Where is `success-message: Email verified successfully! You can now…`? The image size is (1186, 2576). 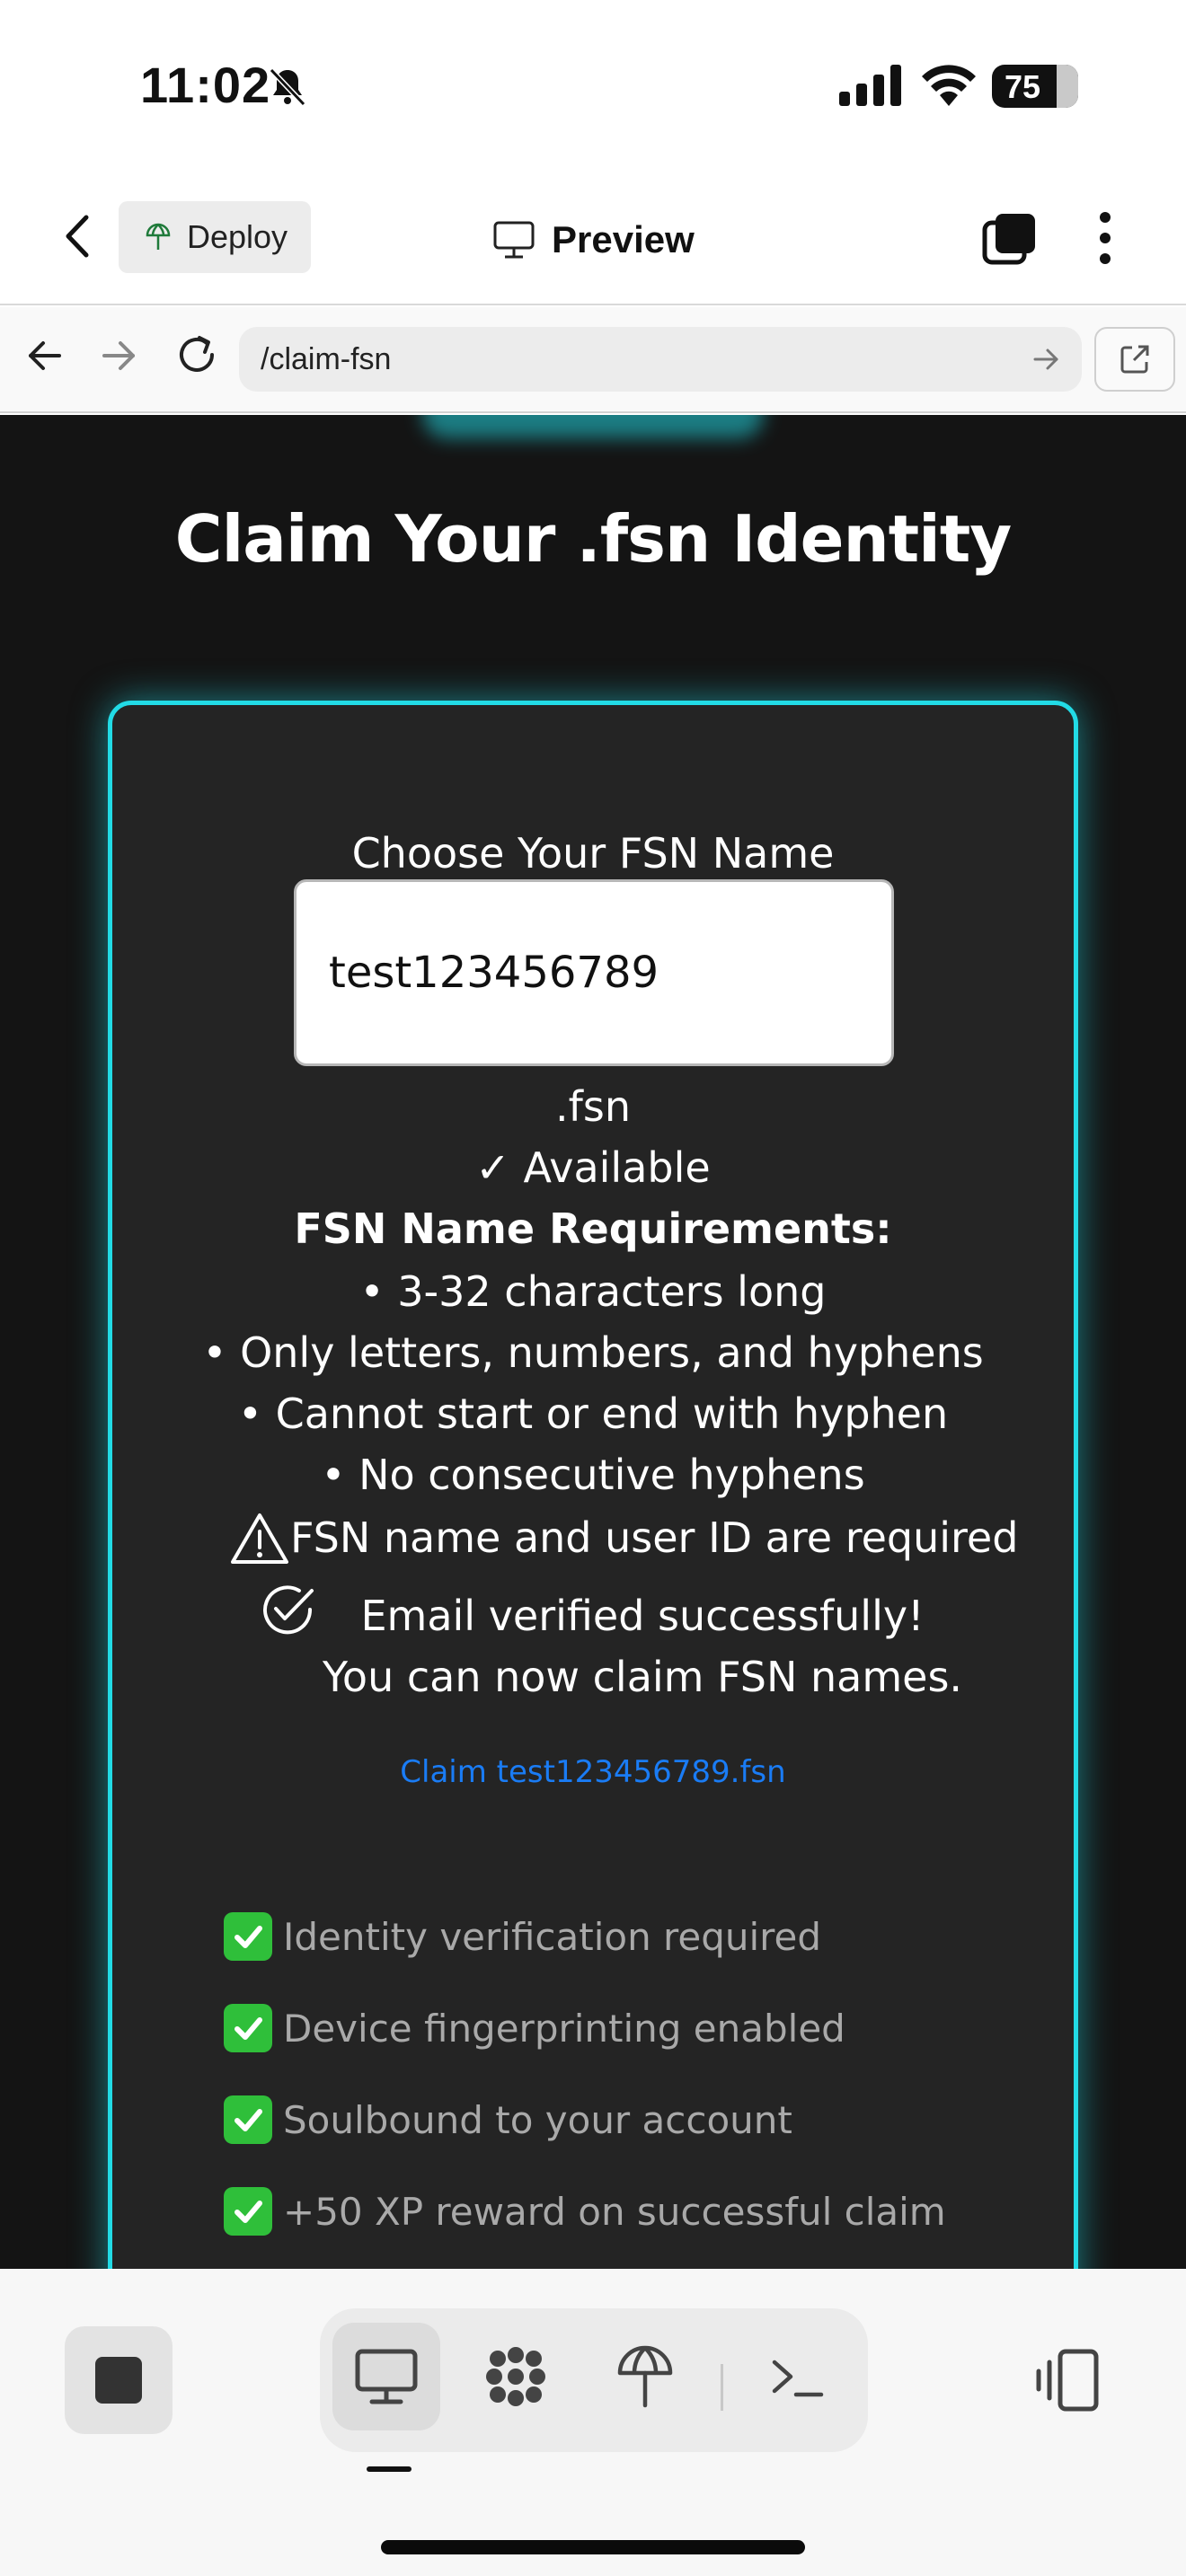
success-message: Email verified successfully! You can now… is located at coordinates (615, 1646).